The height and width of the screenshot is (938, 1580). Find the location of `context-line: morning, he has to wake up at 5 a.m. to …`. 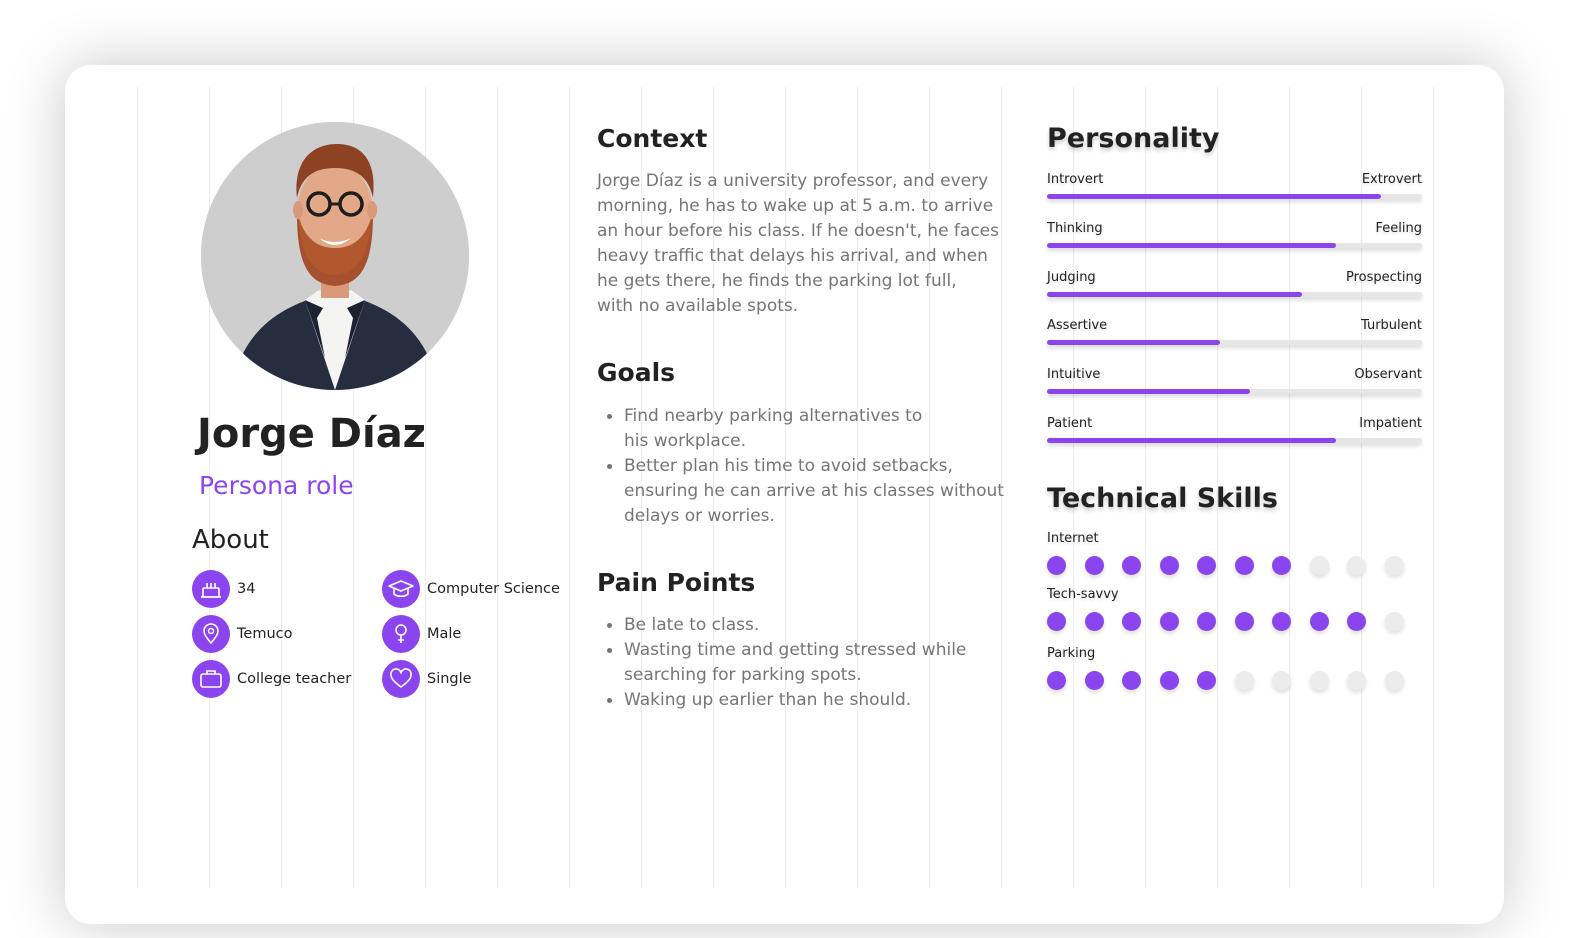

context-line: morning, he has to wake up at 5 a.m. to … is located at coordinates (795, 206).